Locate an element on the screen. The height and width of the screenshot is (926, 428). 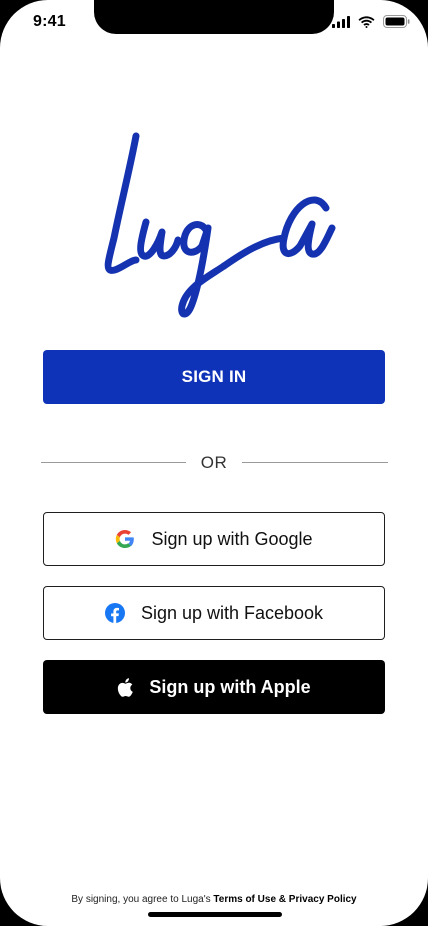
wifi-icon is located at coordinates (366, 24).